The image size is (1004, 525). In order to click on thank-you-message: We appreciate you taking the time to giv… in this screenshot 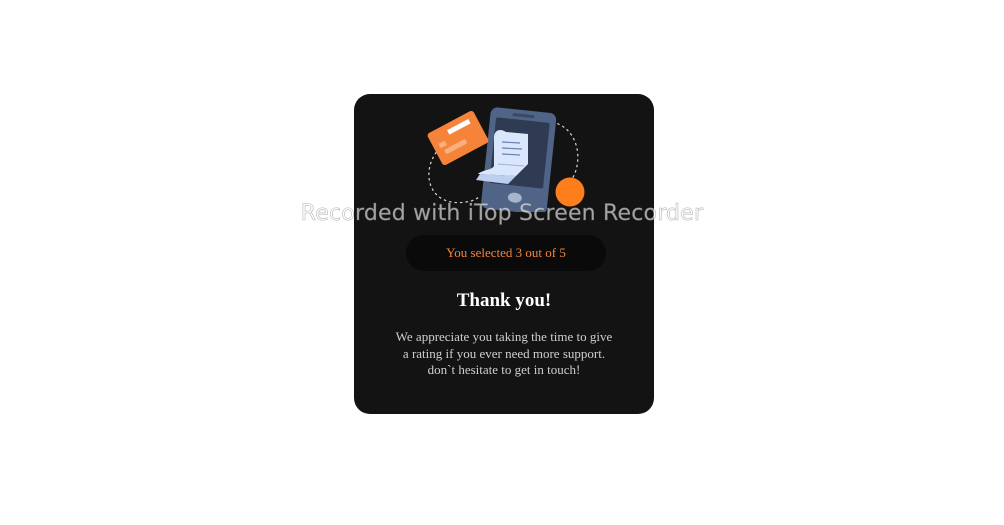, I will do `click(504, 354)`.